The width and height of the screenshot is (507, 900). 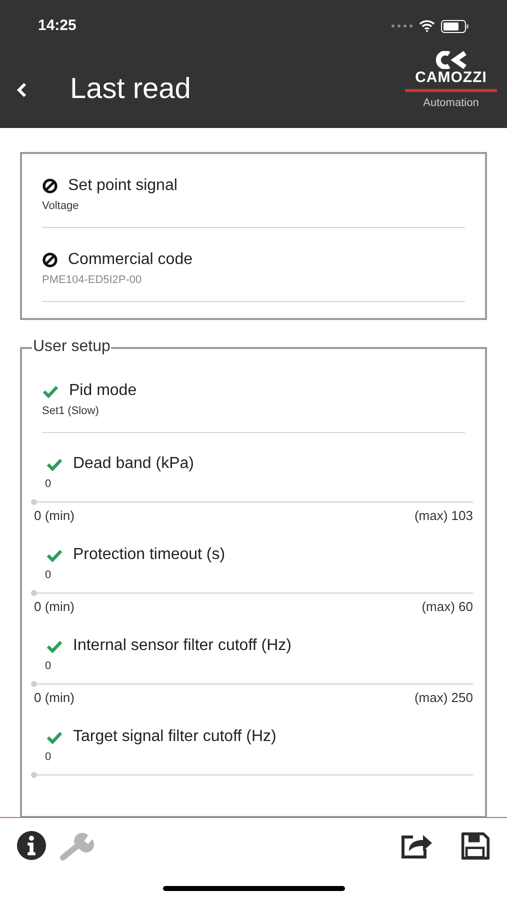 I want to click on signal-icon, so click(x=402, y=26).